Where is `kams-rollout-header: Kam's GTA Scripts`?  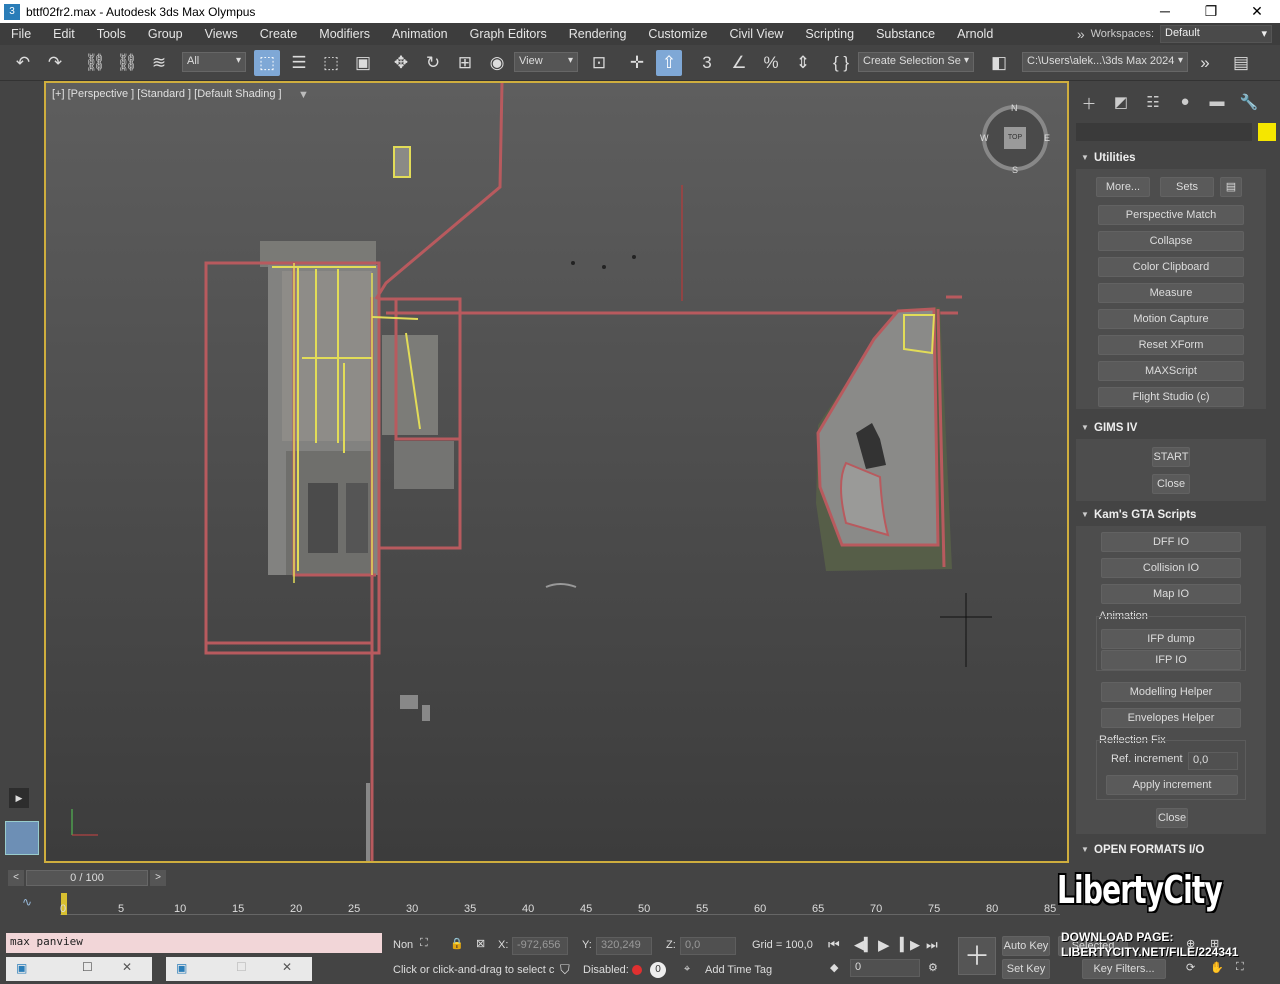
kams-rollout-header: Kam's GTA Scripts is located at coordinates (1171, 516).